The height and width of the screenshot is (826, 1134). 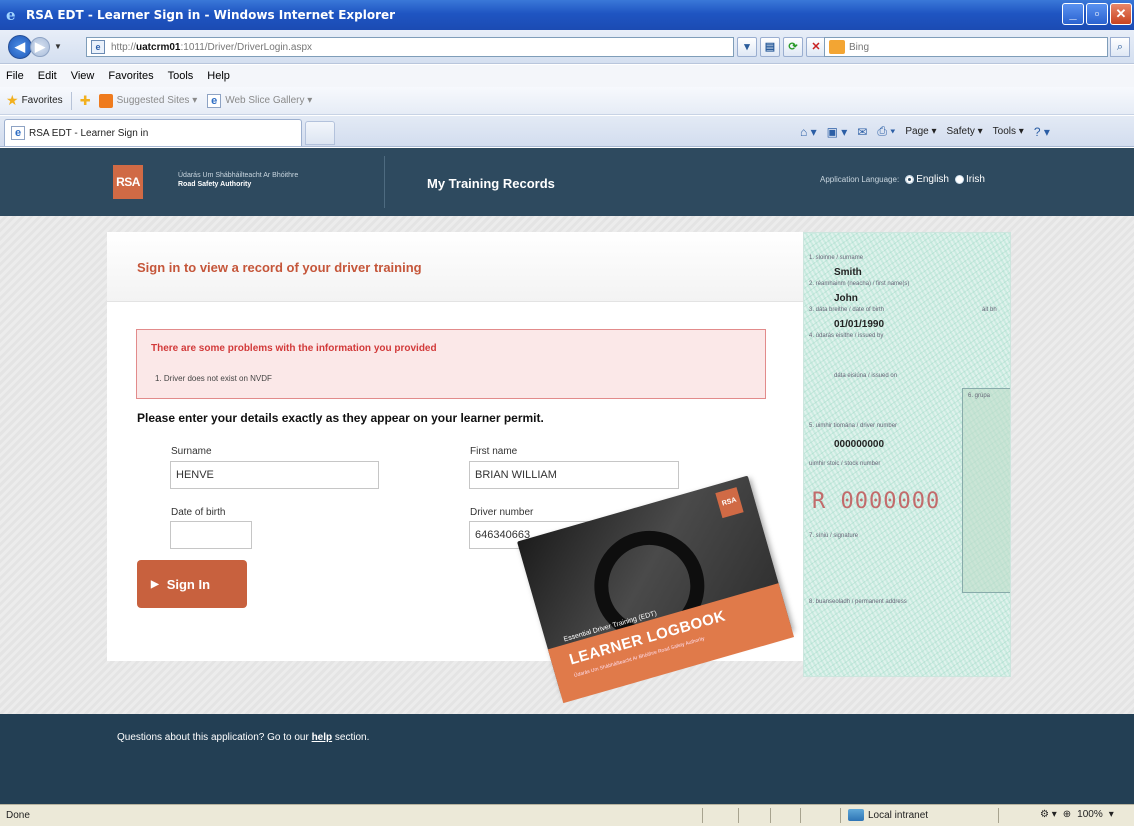 I want to click on address-dropdown-button: ▾, so click(x=747, y=47).